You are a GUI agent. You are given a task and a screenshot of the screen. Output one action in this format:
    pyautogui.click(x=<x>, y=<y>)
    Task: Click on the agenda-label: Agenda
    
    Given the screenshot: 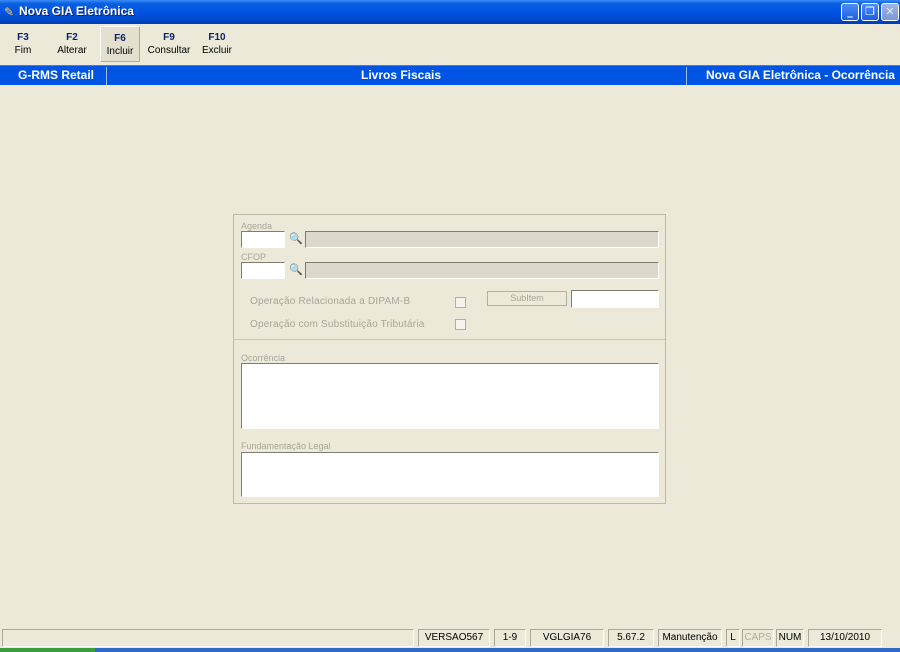 What is the action you would take?
    pyautogui.click(x=257, y=226)
    